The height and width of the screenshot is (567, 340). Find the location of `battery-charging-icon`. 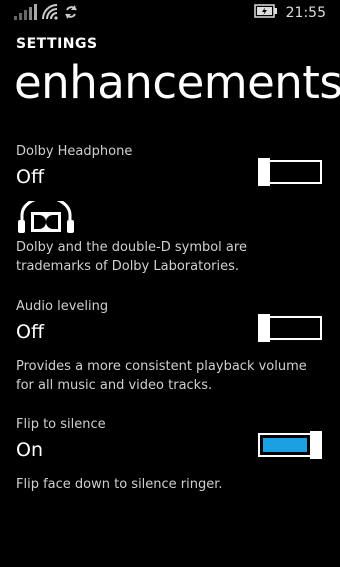

battery-charging-icon is located at coordinates (265, 12).